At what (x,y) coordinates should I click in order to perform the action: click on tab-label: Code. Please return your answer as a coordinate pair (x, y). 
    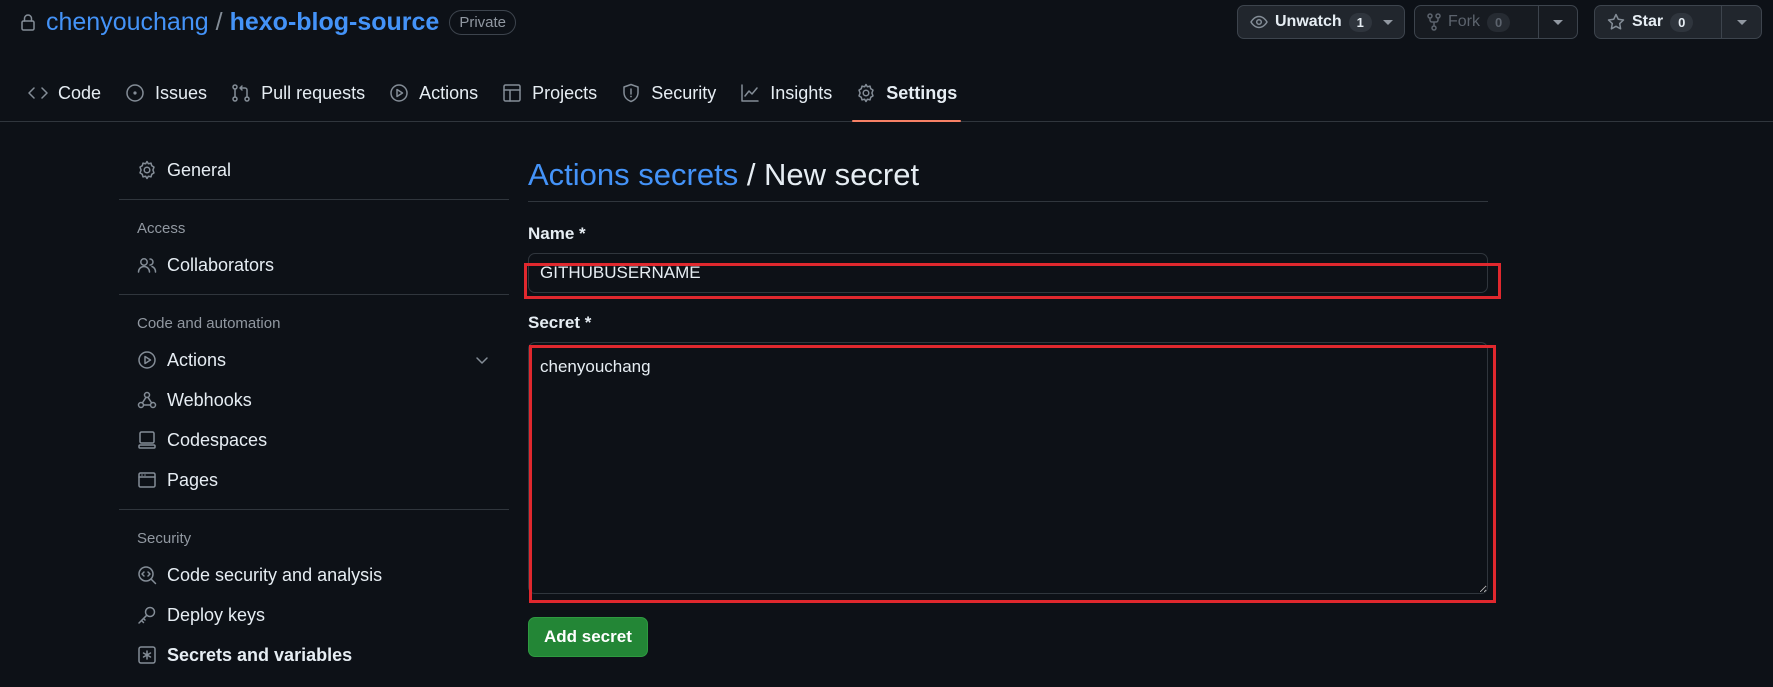
    Looking at the image, I should click on (80, 92).